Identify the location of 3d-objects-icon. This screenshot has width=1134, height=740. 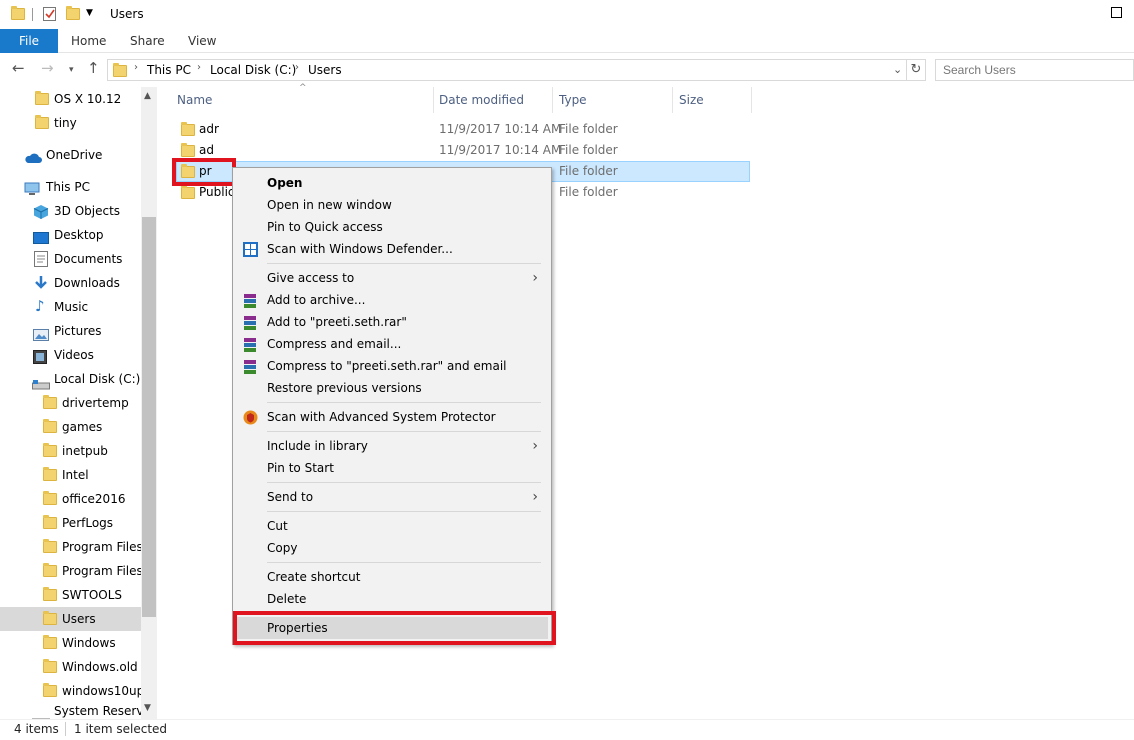
(41, 213).